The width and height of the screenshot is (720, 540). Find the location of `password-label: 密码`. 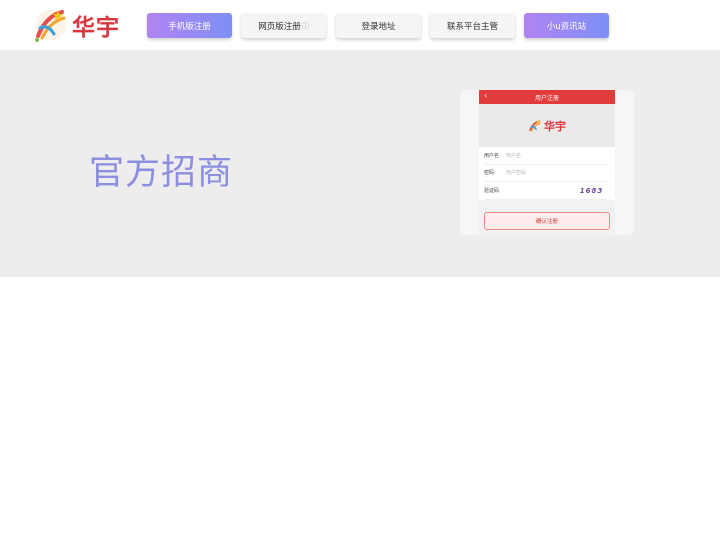

password-label: 密码 is located at coordinates (489, 173).